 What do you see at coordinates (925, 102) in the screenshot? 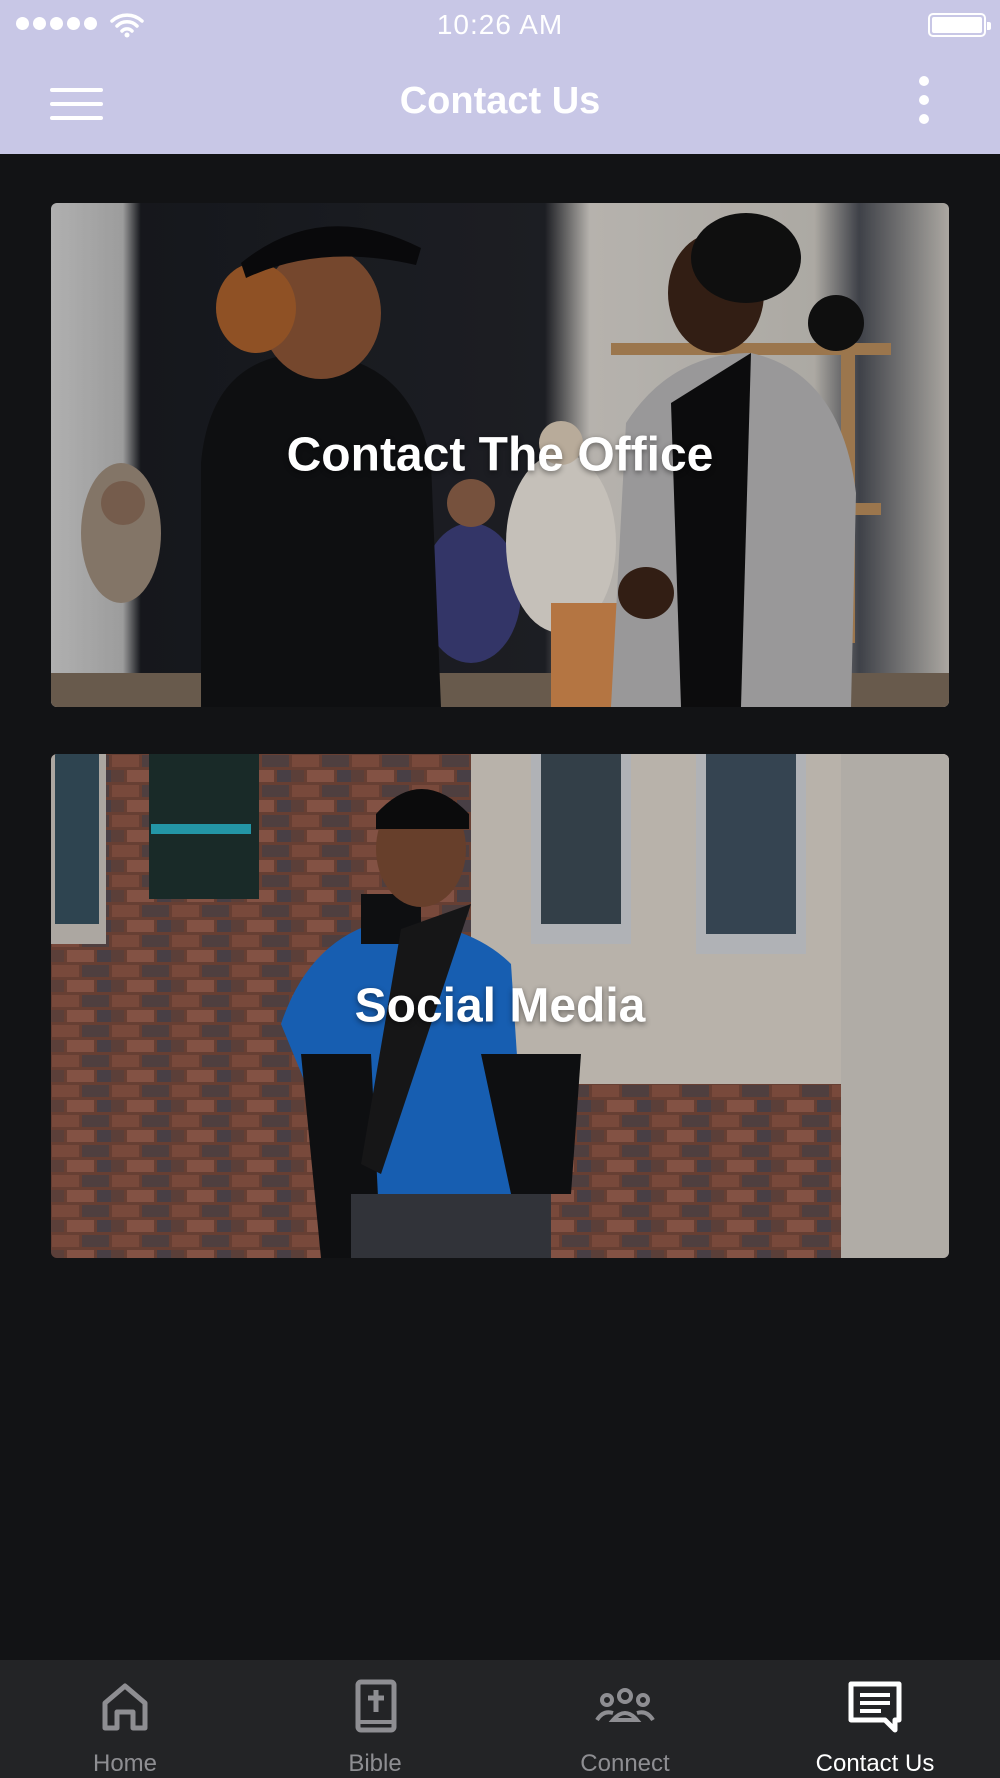
I see `more-vertical-icon` at bounding box center [925, 102].